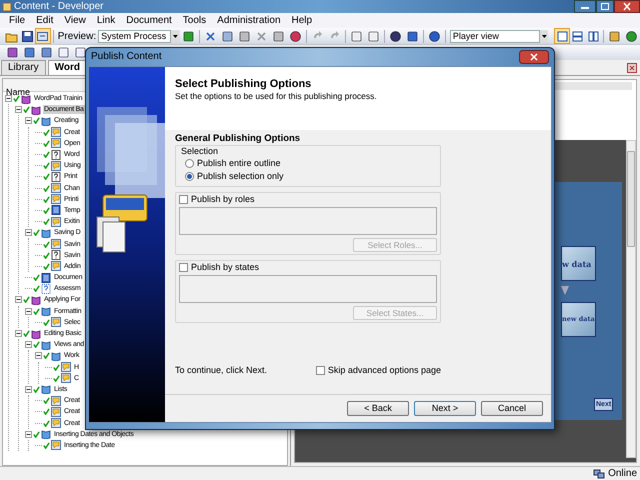 The width and height of the screenshot is (640, 480). What do you see at coordinates (45, 20) in the screenshot?
I see `menu-item: Edit` at bounding box center [45, 20].